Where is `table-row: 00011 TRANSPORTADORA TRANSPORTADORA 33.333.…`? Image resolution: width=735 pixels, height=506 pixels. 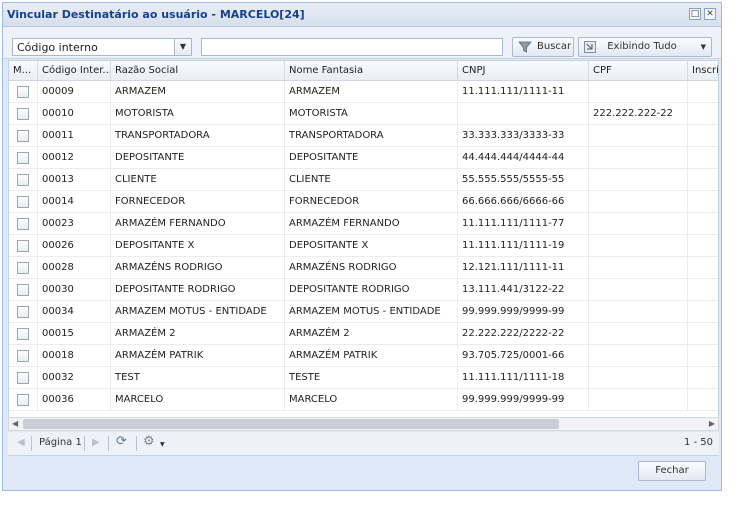
table-row: 00011 TRANSPORTADORA TRANSPORTADORA 33.333.… is located at coordinates (363, 136).